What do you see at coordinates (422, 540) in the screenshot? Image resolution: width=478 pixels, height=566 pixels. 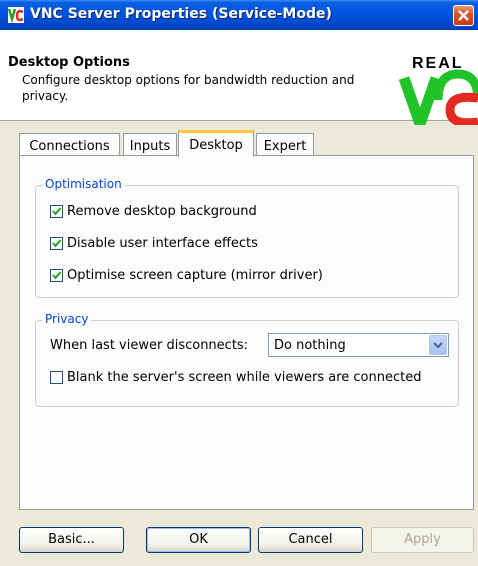 I see `apply-button: Apply` at bounding box center [422, 540].